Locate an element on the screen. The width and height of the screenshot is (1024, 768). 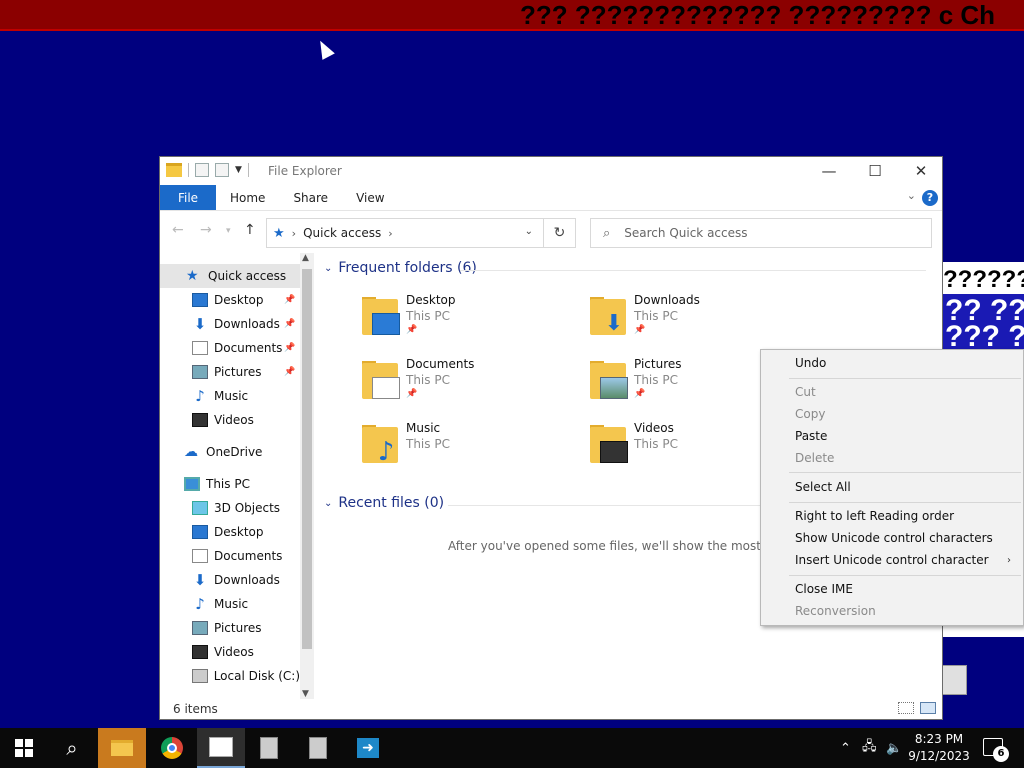
windows-logo-icon is located at coordinates (24, 748).